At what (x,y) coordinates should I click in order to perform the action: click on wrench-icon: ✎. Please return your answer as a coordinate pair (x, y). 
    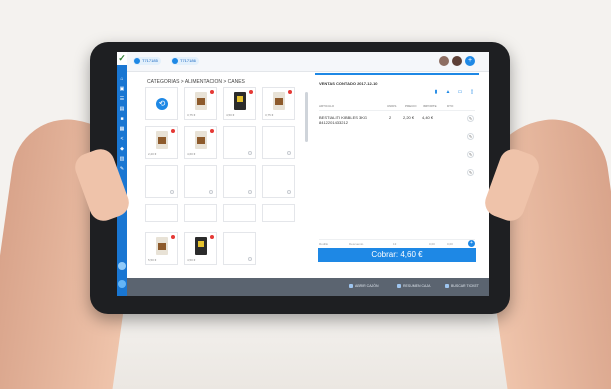
    Looking at the image, I should click on (122, 169).